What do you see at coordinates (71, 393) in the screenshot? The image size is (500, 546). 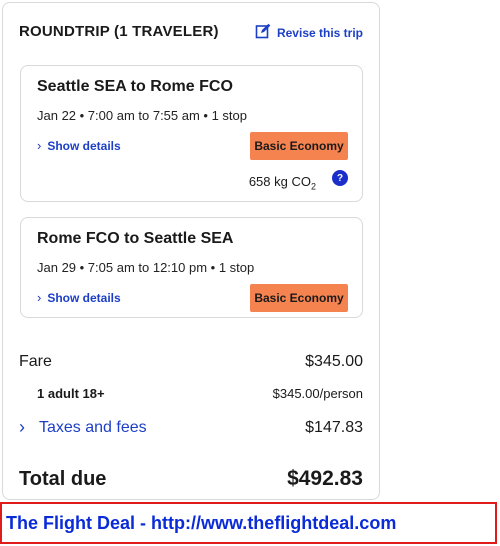 I see `adult-label: 1 adult 18+` at bounding box center [71, 393].